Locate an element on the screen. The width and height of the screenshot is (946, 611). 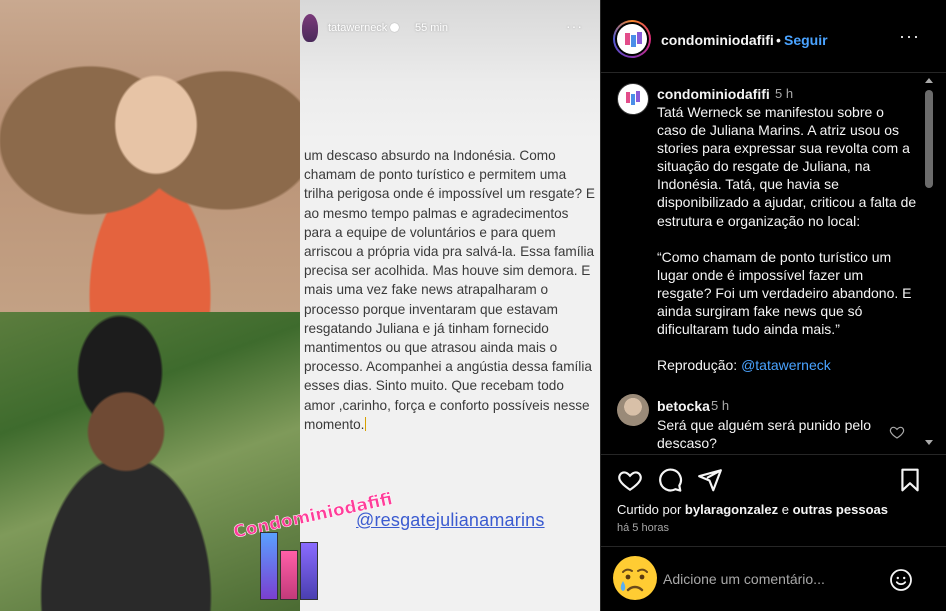
scroll-thumb is located at coordinates (929, 139).